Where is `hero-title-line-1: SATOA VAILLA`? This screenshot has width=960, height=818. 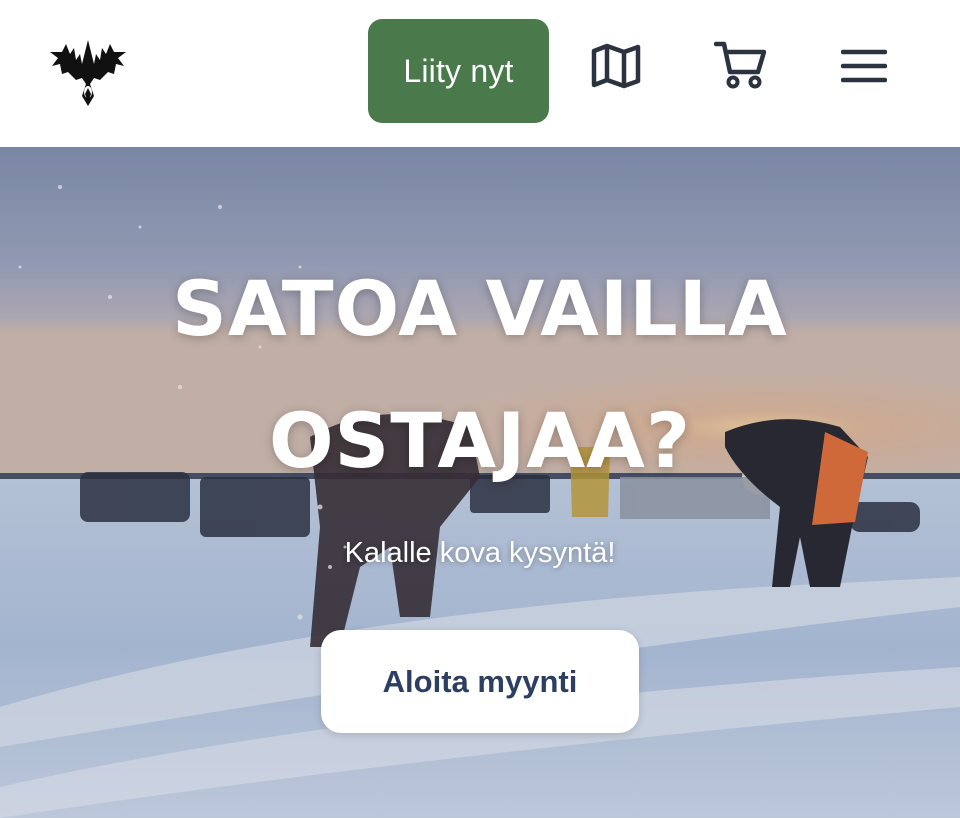 hero-title-line-1: SATOA VAILLA is located at coordinates (480, 308).